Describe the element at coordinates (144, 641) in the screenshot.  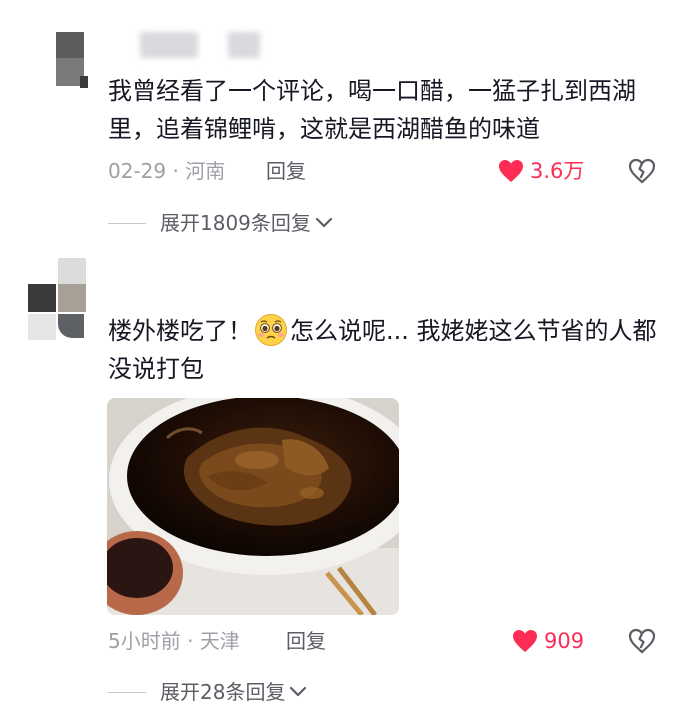
I see `comment-date: 5小时前` at that location.